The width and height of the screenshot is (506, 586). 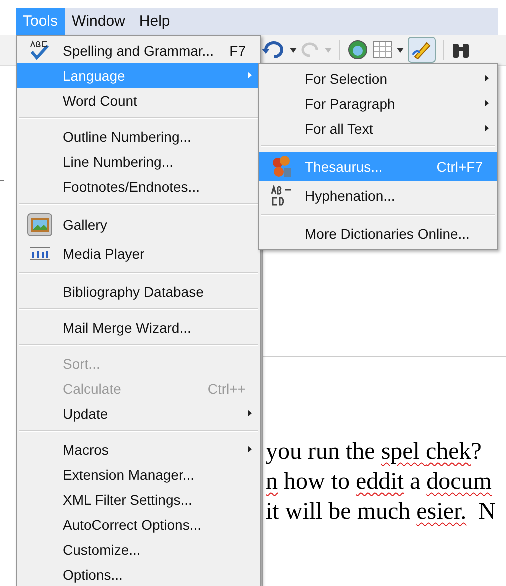 What do you see at coordinates (138, 253) in the screenshot?
I see `menu-item: Media Player` at bounding box center [138, 253].